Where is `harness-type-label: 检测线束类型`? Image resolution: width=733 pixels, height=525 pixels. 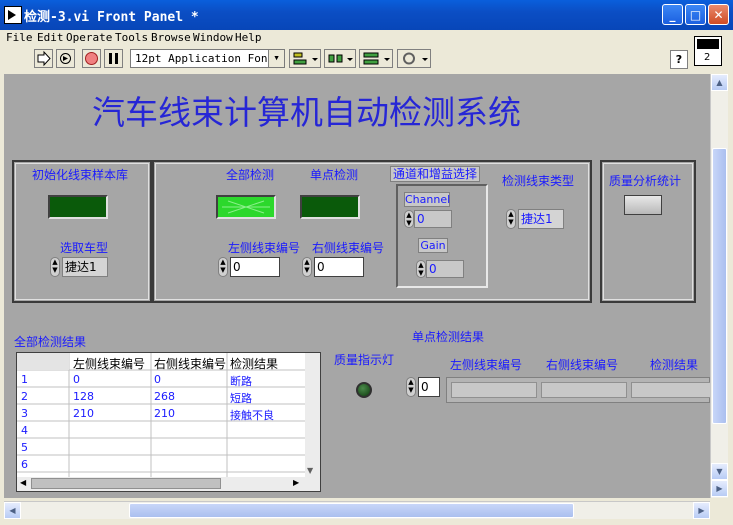
harness-type-label: 检测线束类型 is located at coordinates (538, 181).